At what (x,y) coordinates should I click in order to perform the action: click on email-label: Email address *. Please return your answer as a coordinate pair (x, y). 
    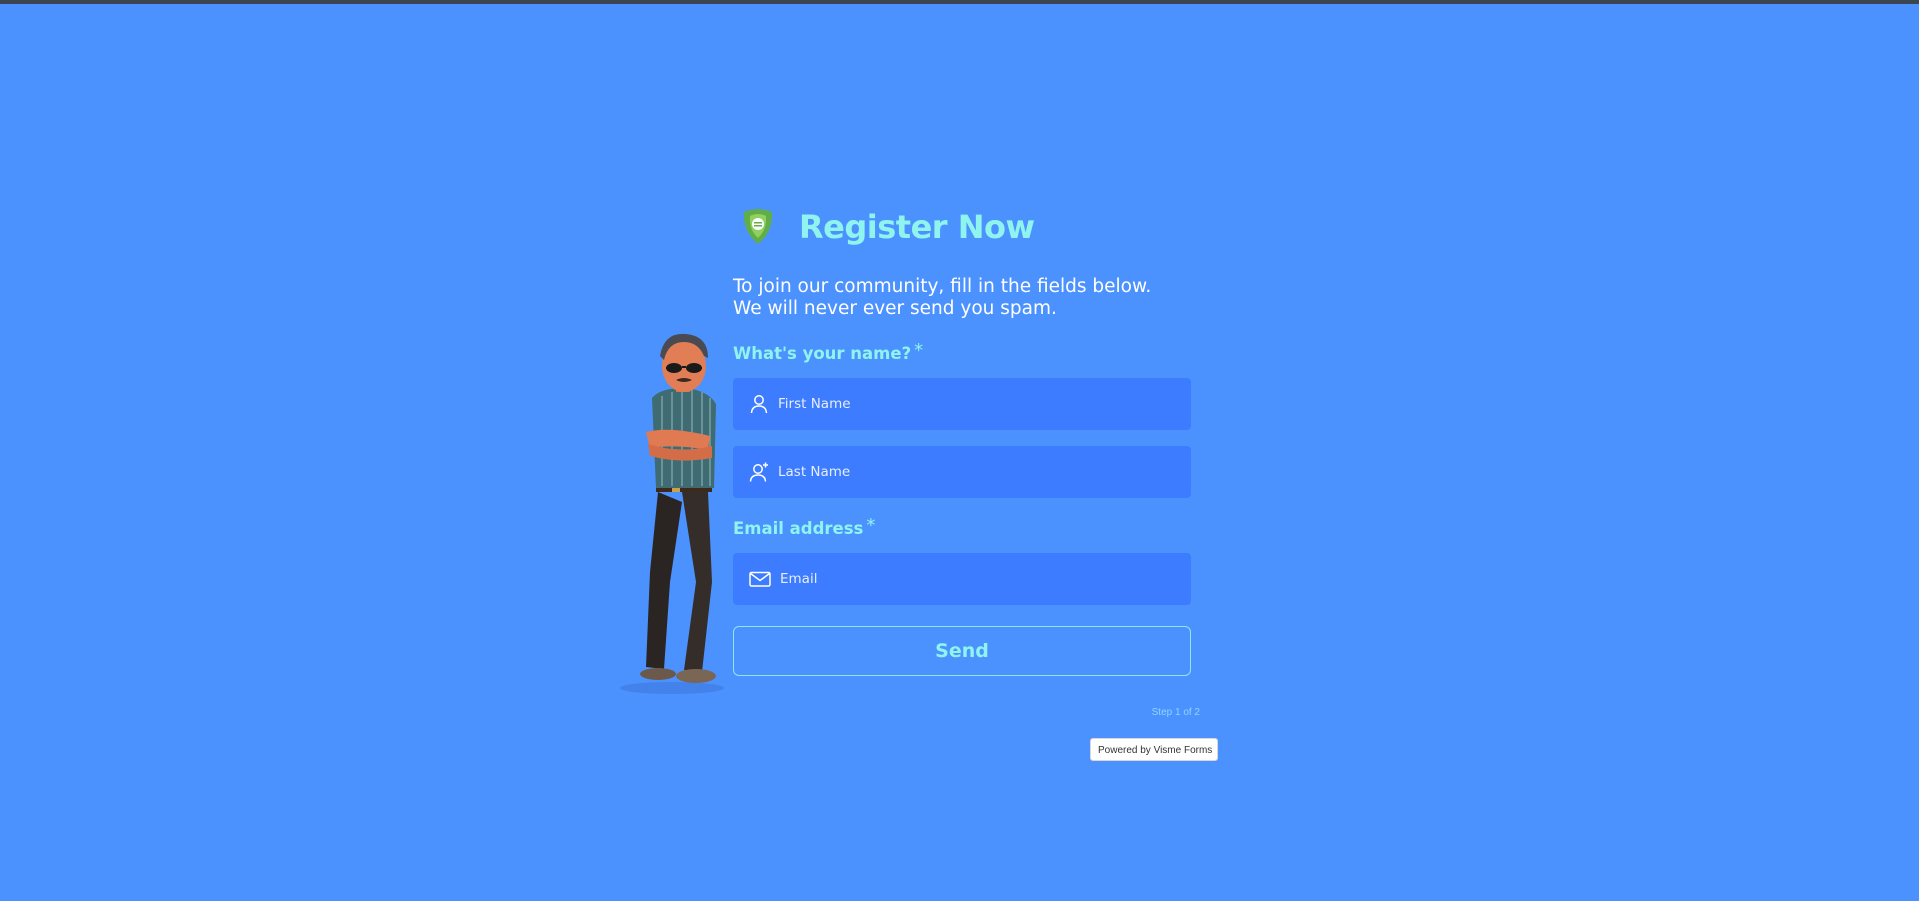
    Looking at the image, I should click on (804, 527).